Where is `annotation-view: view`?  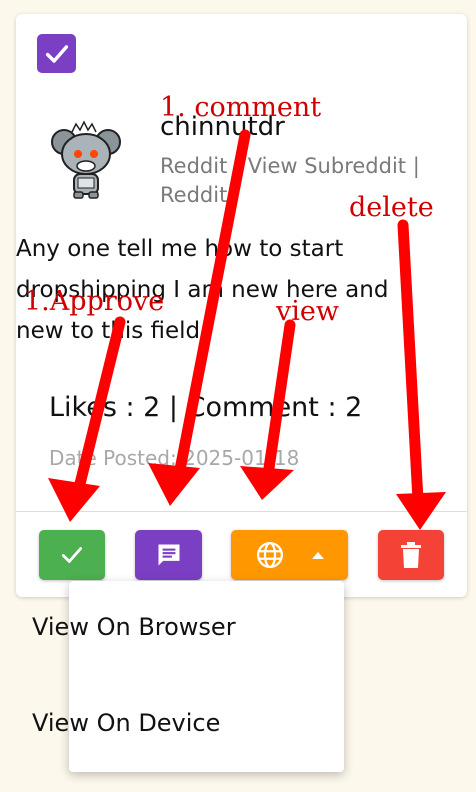 annotation-view: view is located at coordinates (307, 311).